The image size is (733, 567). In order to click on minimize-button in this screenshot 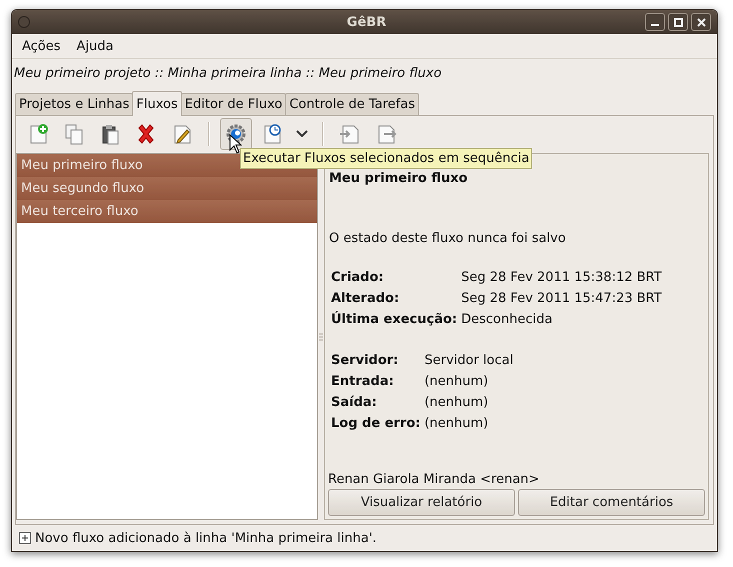, I will do `click(655, 22)`.